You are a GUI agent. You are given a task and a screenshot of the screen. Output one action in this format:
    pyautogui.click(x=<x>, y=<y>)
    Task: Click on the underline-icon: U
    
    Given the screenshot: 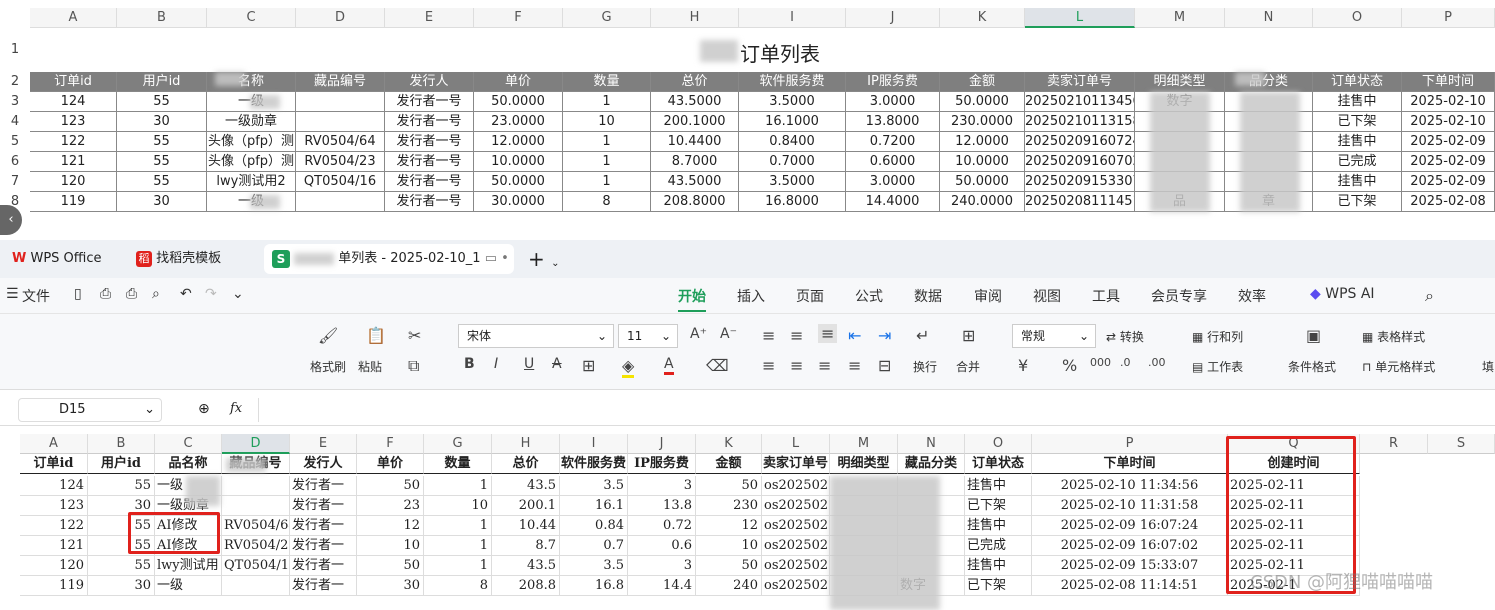 What is the action you would take?
    pyautogui.click(x=529, y=364)
    